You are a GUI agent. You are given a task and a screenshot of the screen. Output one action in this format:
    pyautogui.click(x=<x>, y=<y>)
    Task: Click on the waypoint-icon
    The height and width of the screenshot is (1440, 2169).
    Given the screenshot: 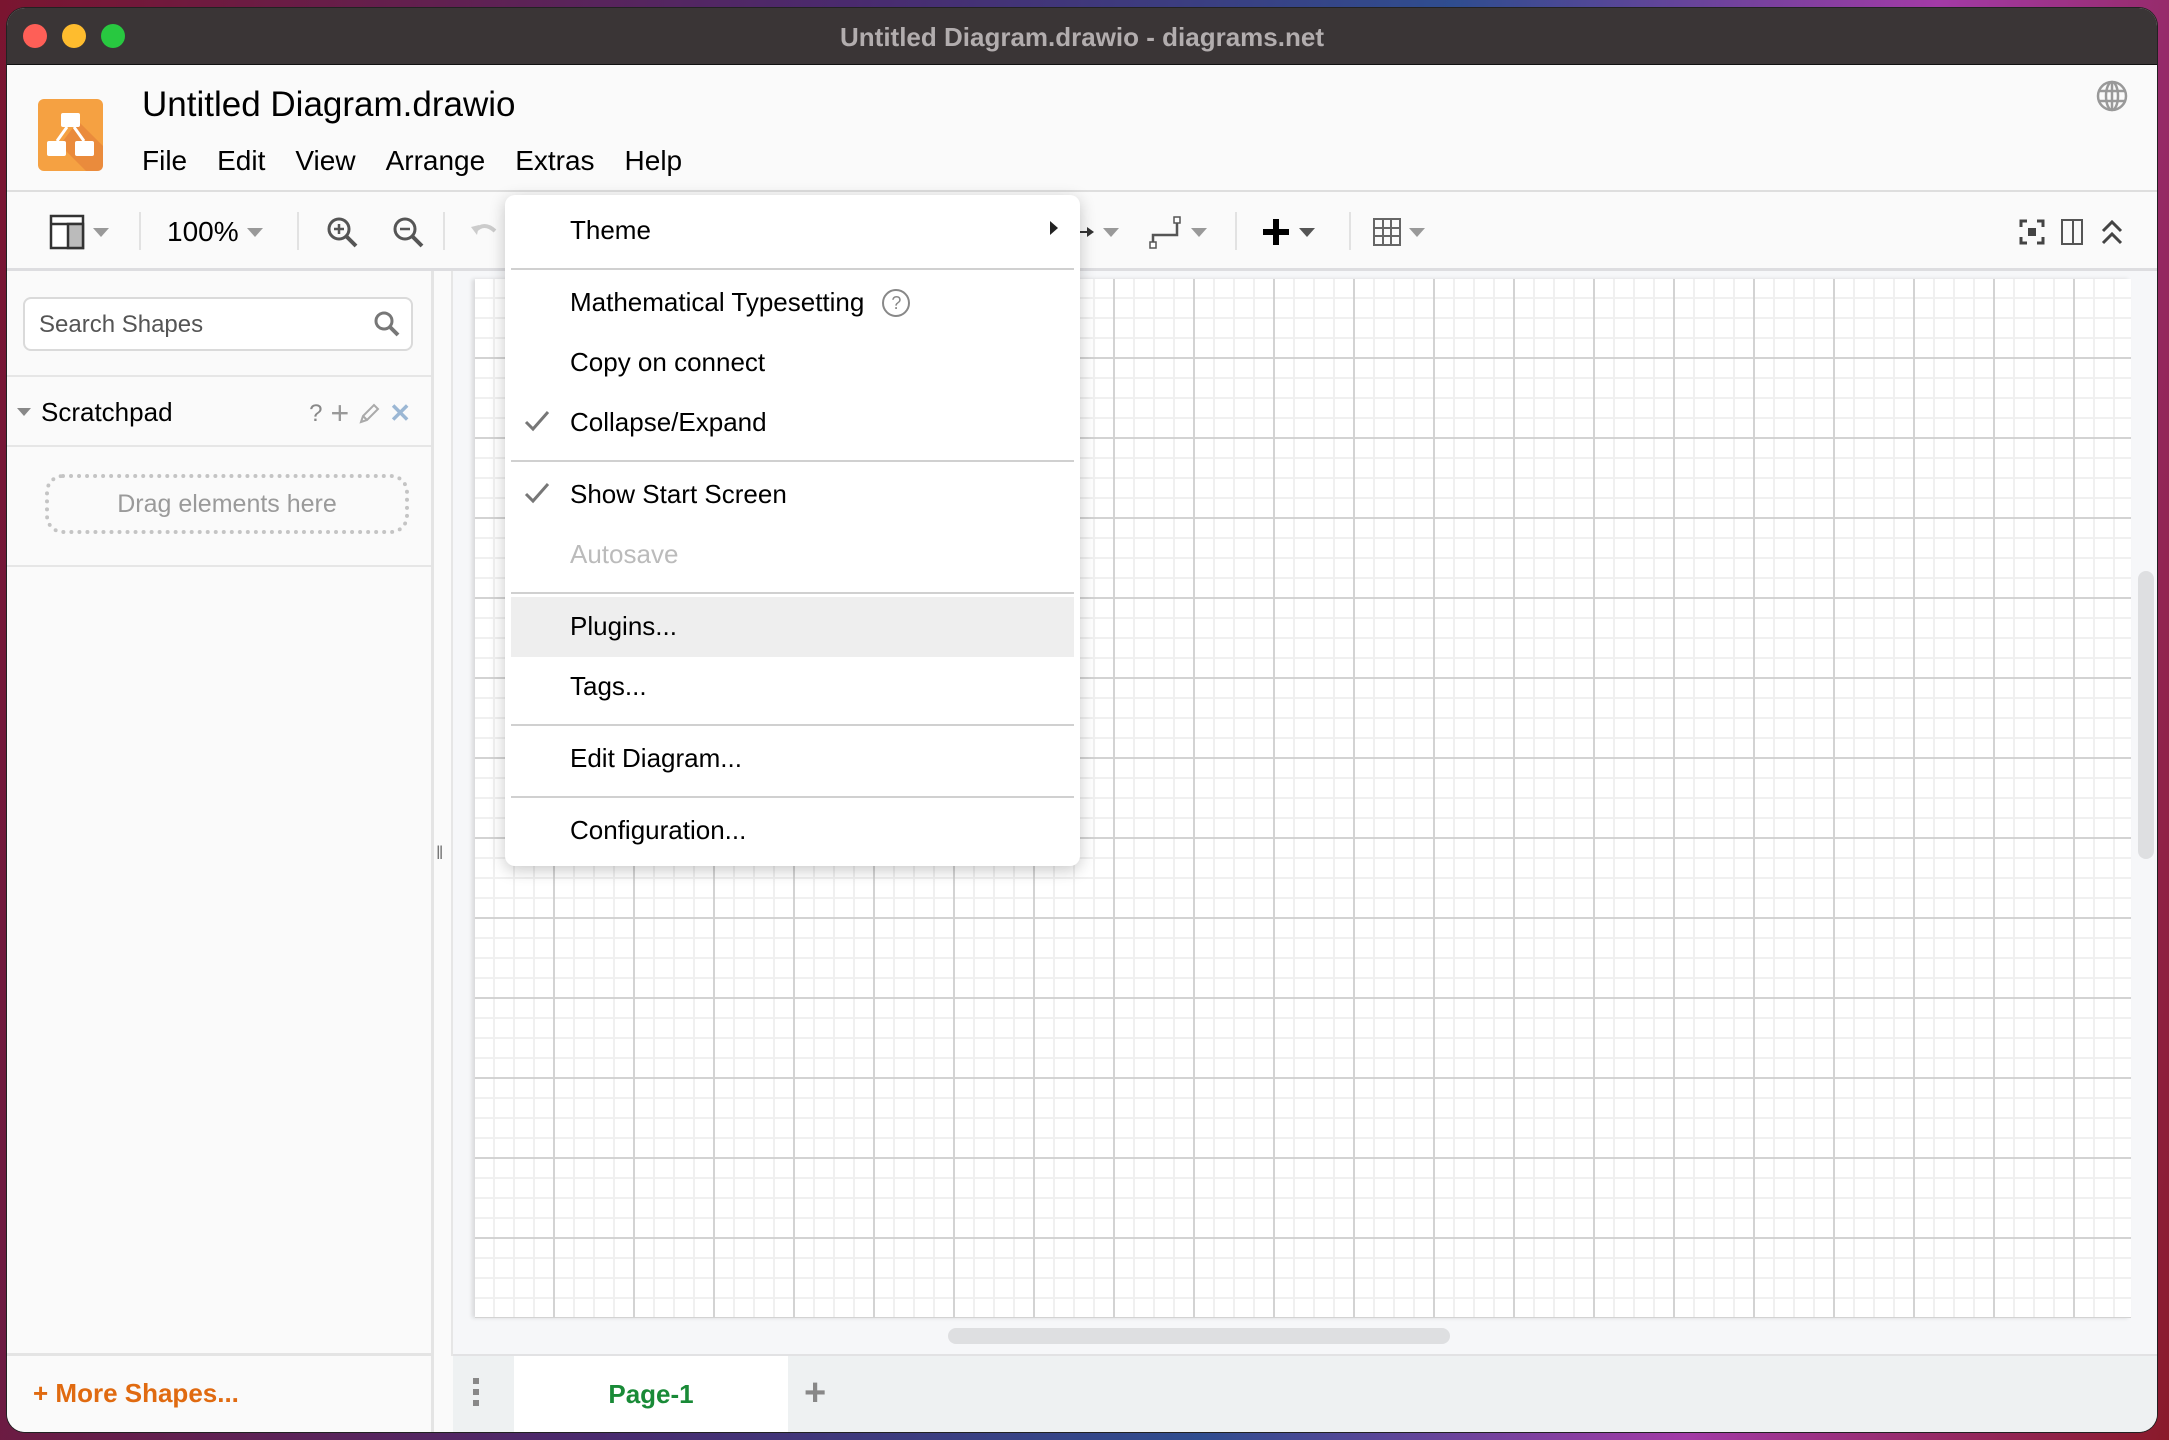 What is the action you would take?
    pyautogui.click(x=1165, y=232)
    